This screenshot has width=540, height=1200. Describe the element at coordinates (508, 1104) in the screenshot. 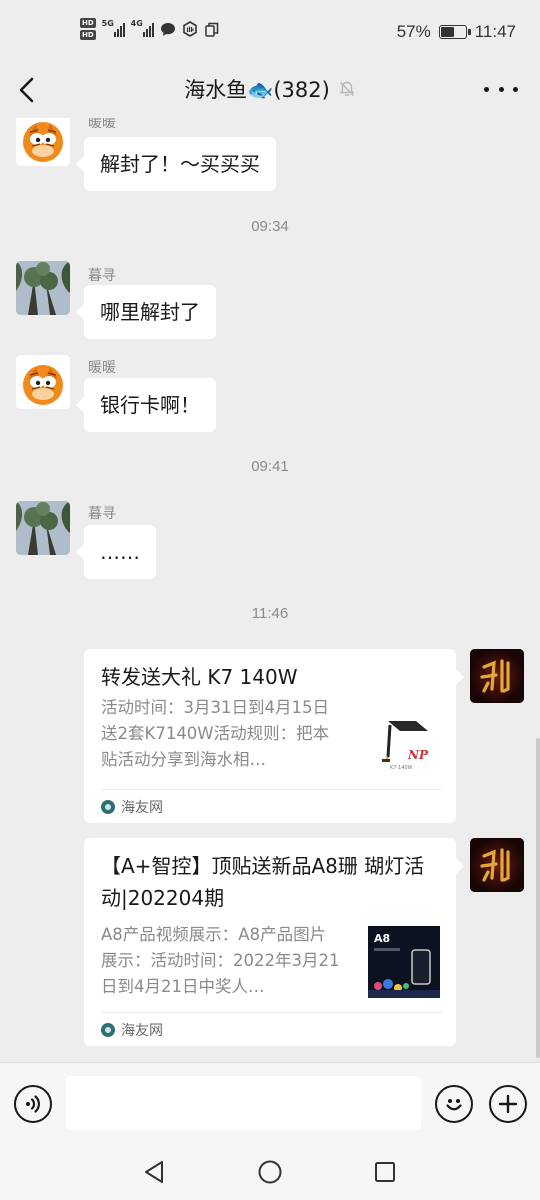

I see `plus-icon` at that location.